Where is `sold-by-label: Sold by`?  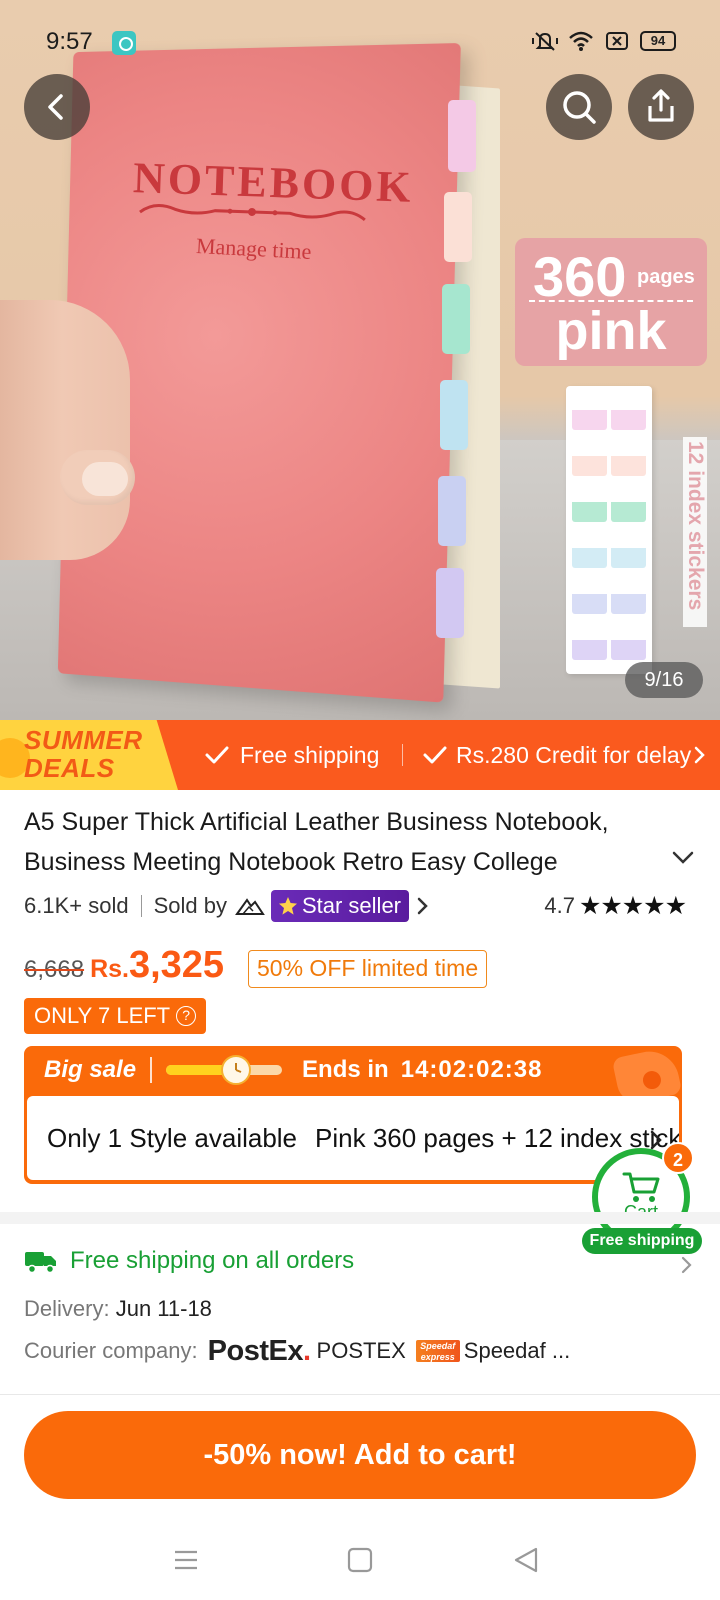
sold-by-label: Sold by is located at coordinates (190, 905).